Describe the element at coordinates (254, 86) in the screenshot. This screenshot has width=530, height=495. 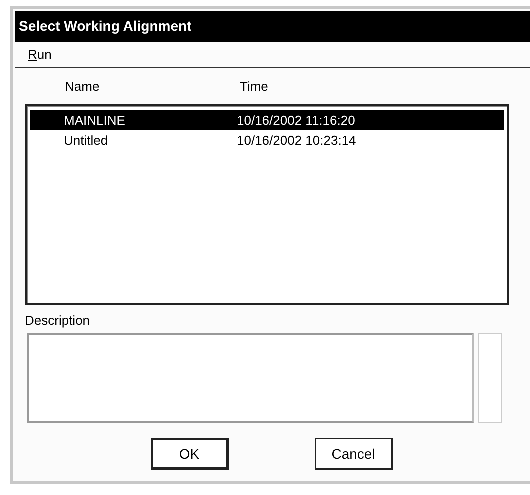
I see `column-header: Time` at that location.